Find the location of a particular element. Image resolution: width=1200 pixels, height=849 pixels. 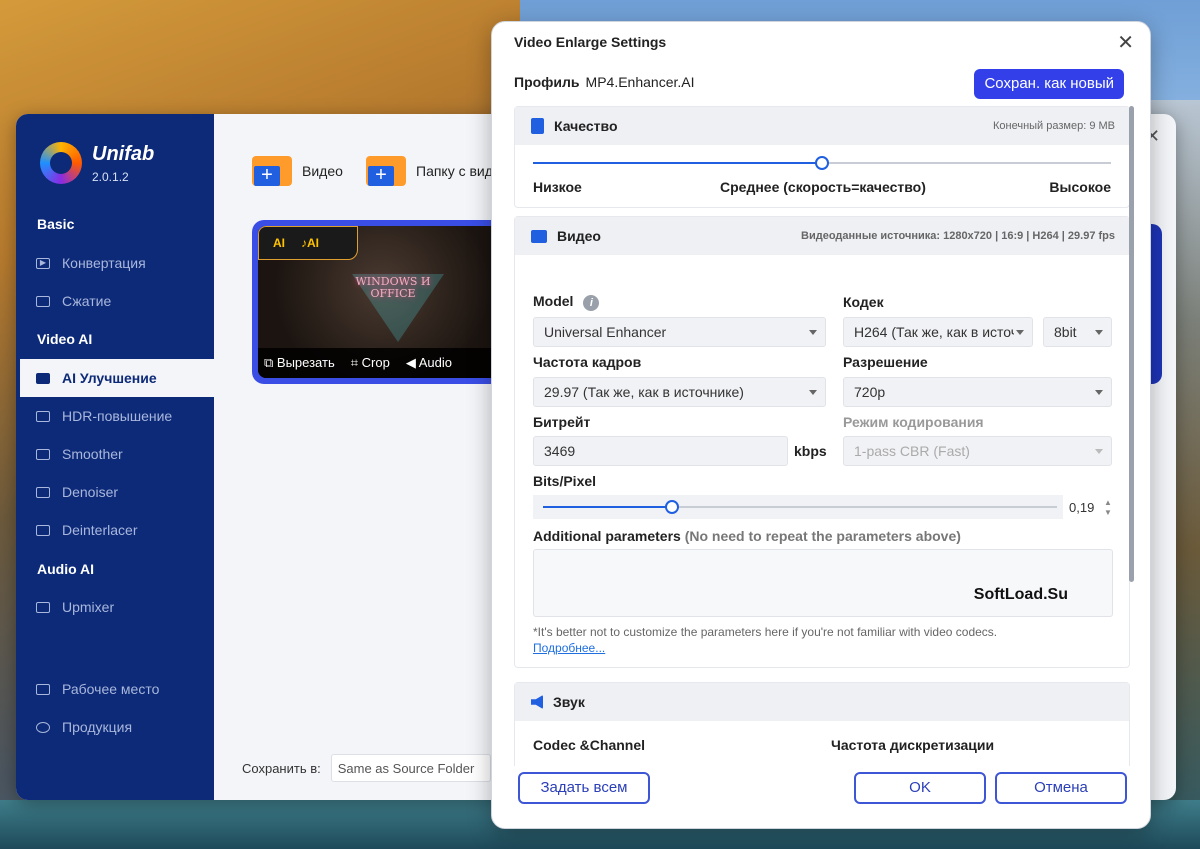

quality-high-label: Высокое is located at coordinates (1080, 187).